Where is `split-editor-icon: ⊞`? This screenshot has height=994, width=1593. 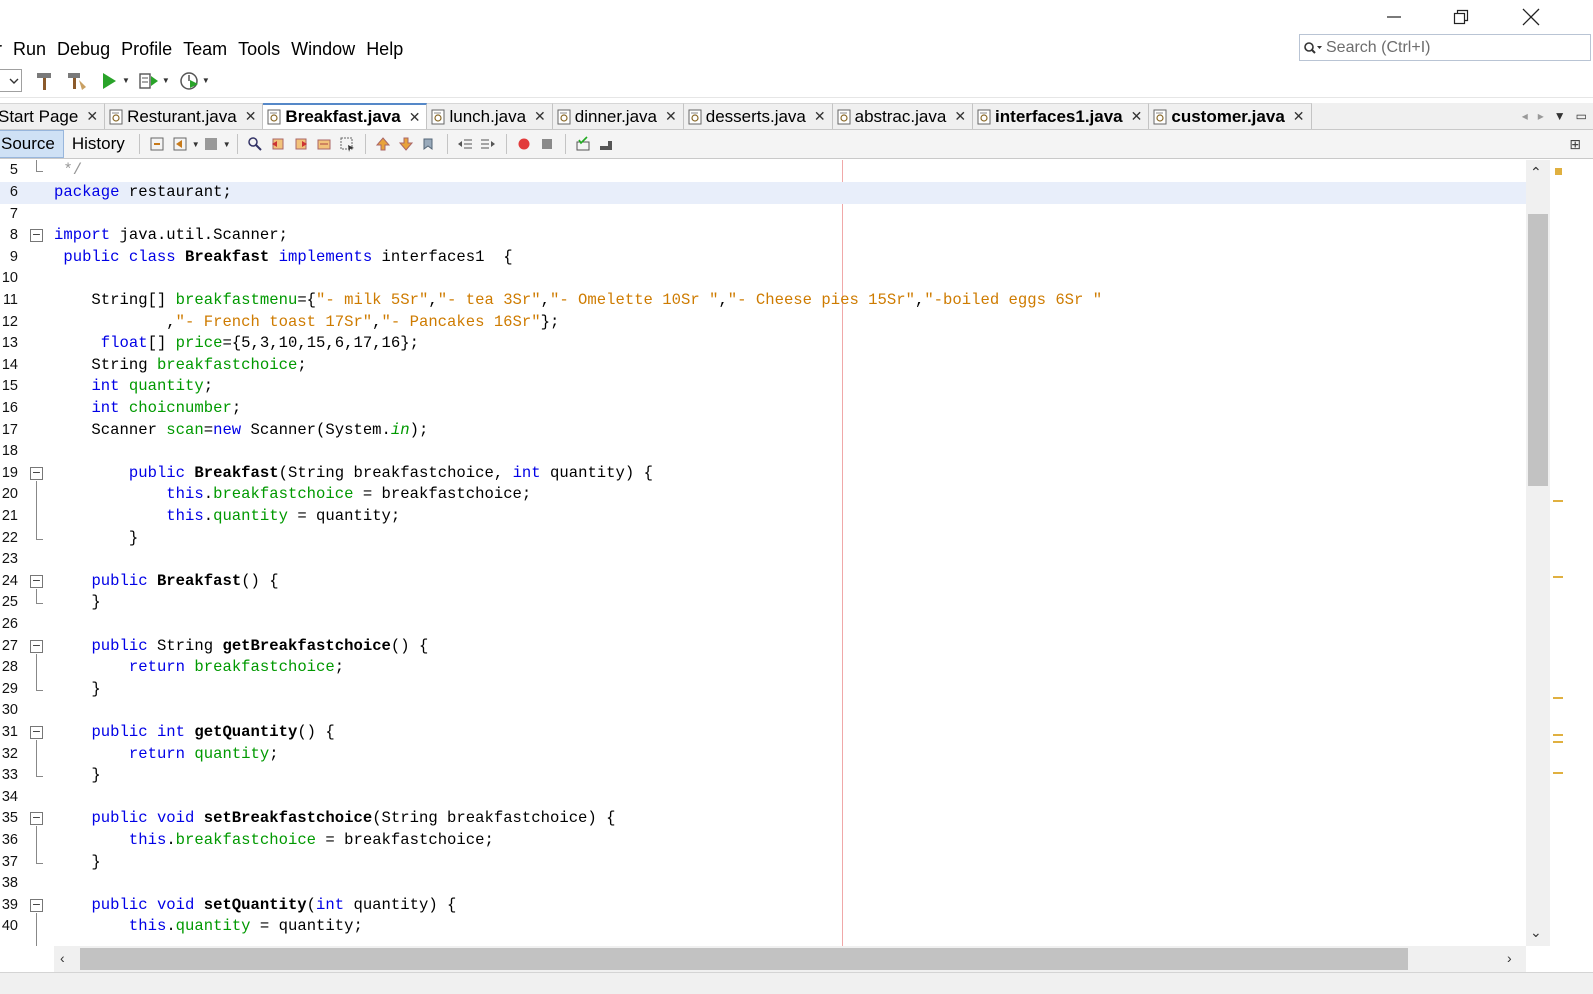 split-editor-icon: ⊞ is located at coordinates (1575, 144).